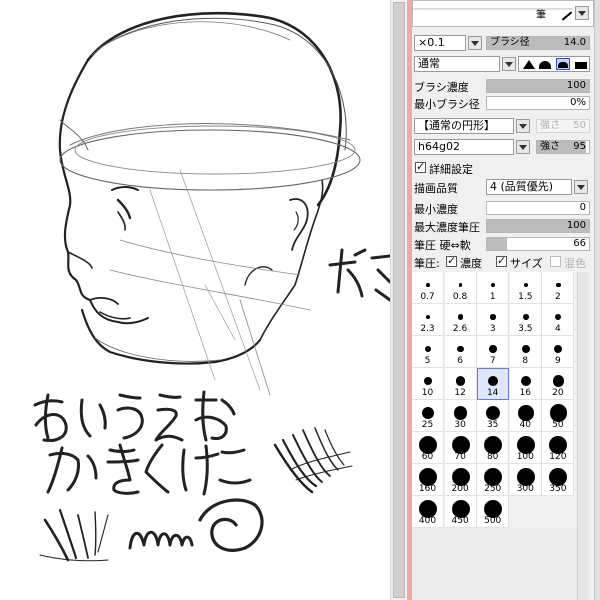 This screenshot has height=600, width=600. What do you see at coordinates (558, 329) in the screenshot?
I see `brush-size-label: 4` at bounding box center [558, 329].